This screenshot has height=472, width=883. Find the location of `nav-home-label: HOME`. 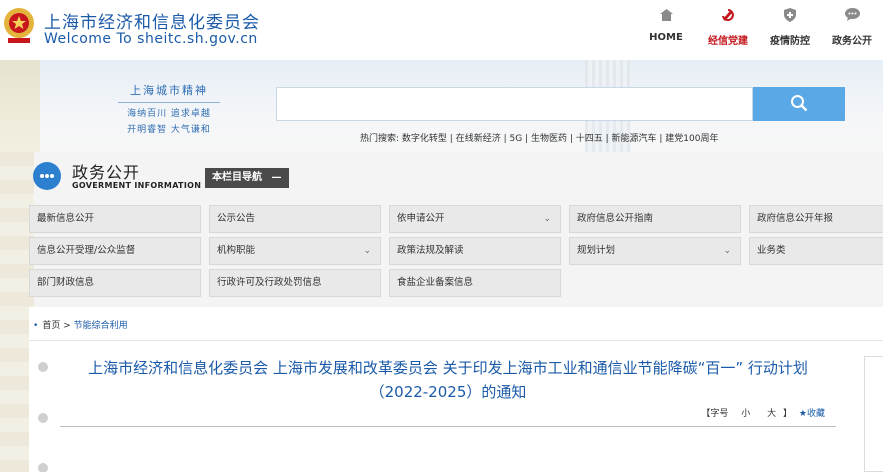

nav-home-label: HOME is located at coordinates (666, 37).